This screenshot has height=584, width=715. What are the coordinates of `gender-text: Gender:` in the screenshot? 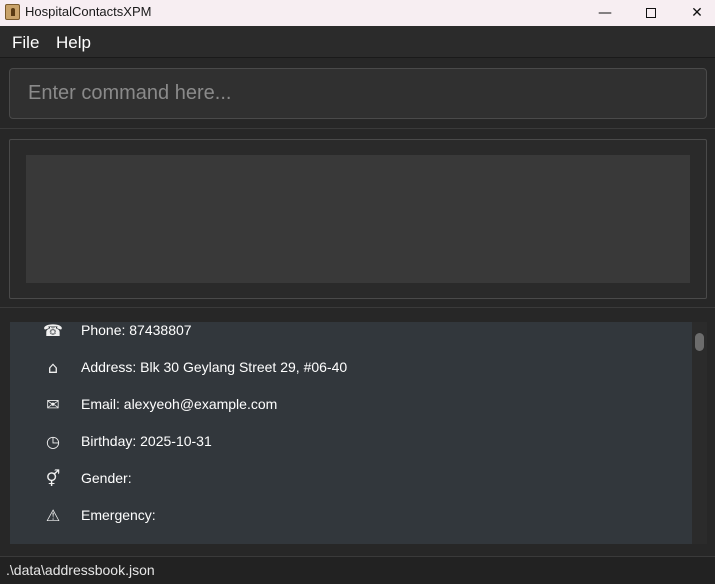 It's located at (106, 478).